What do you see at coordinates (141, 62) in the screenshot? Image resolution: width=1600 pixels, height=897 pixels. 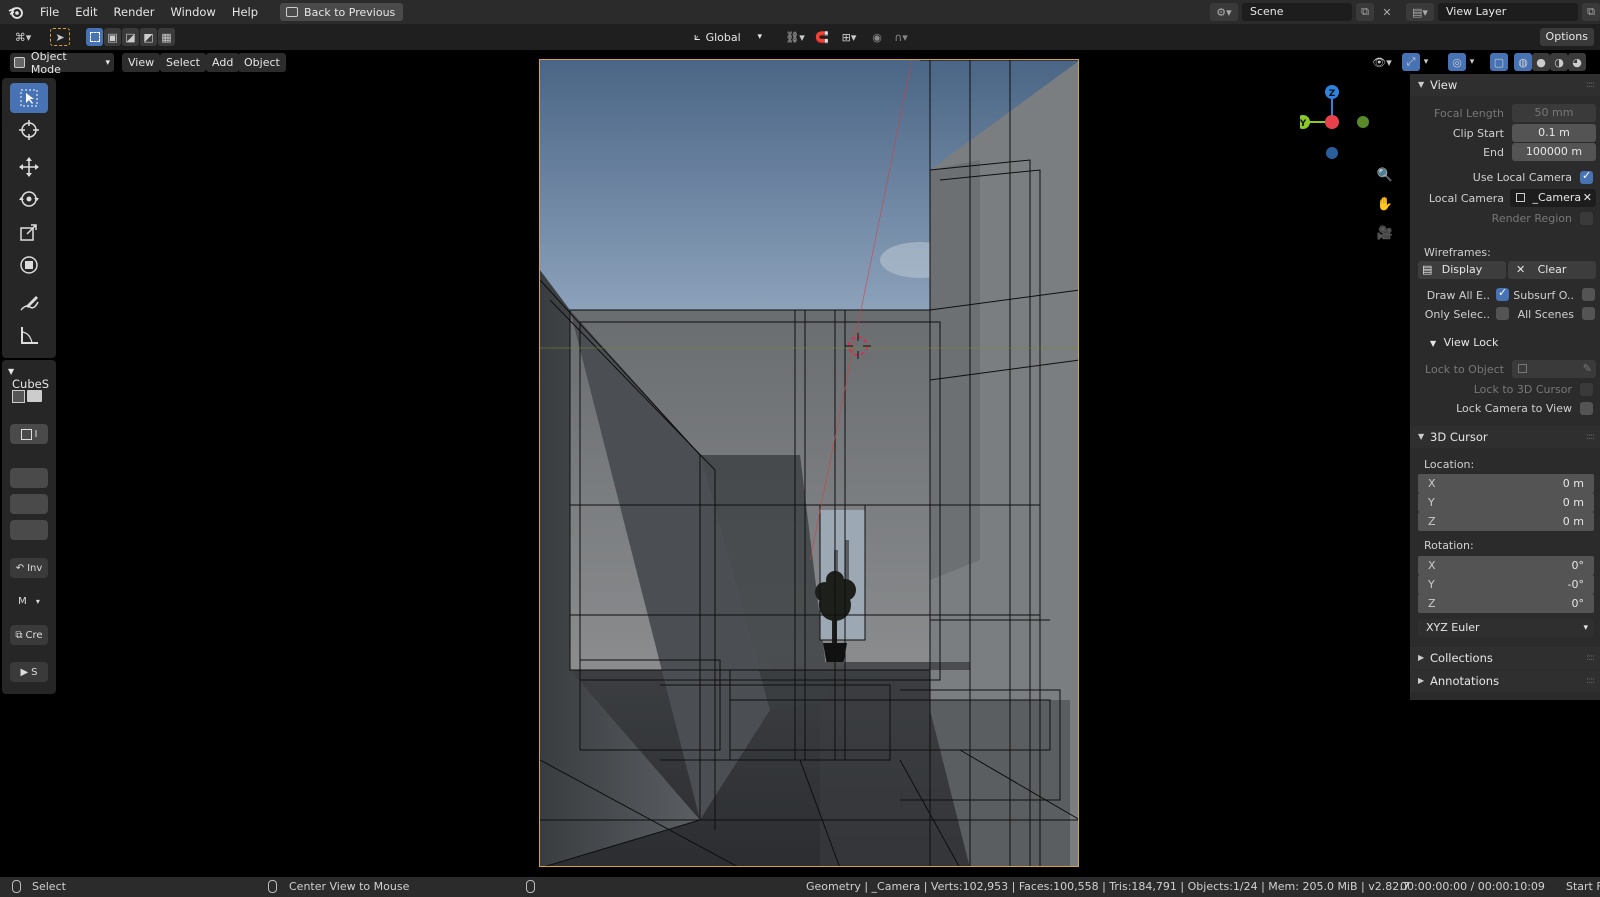 I see `viewport-menu-view: View` at bounding box center [141, 62].